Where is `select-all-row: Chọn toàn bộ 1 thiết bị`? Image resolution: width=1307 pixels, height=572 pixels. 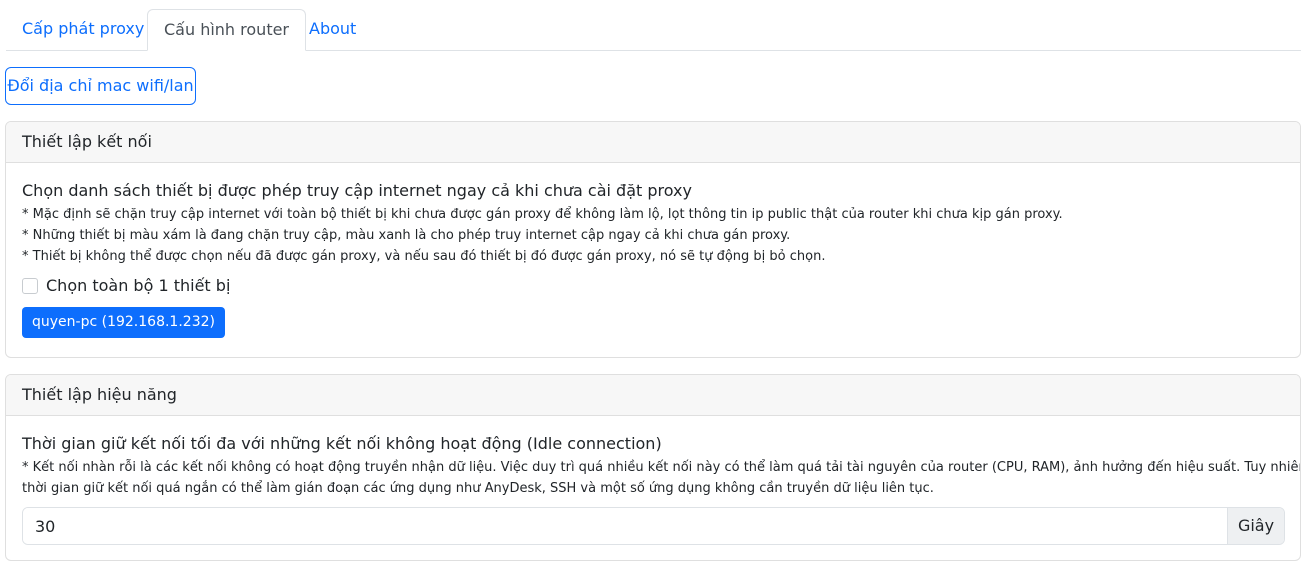 select-all-row: Chọn toàn bộ 1 thiết bị is located at coordinates (126, 285).